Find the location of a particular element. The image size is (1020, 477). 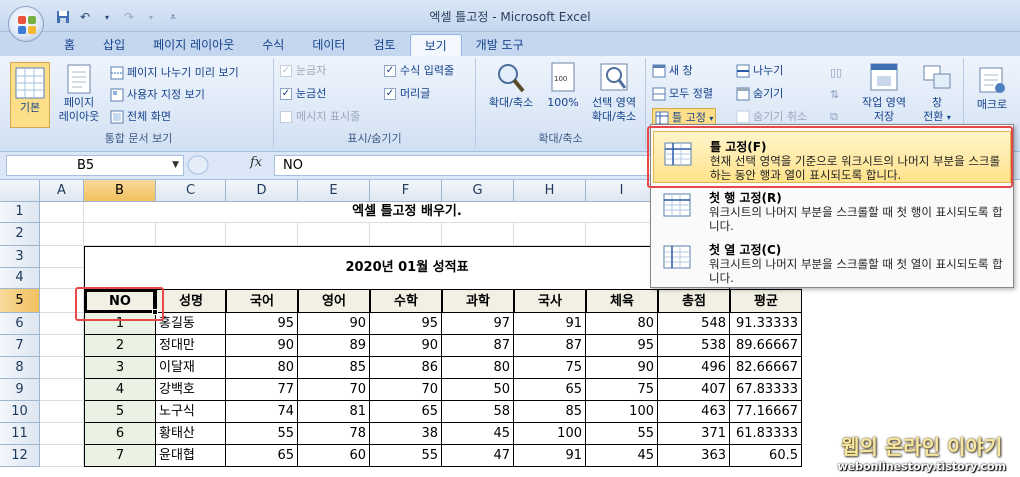

office-button is located at coordinates (26, 24).